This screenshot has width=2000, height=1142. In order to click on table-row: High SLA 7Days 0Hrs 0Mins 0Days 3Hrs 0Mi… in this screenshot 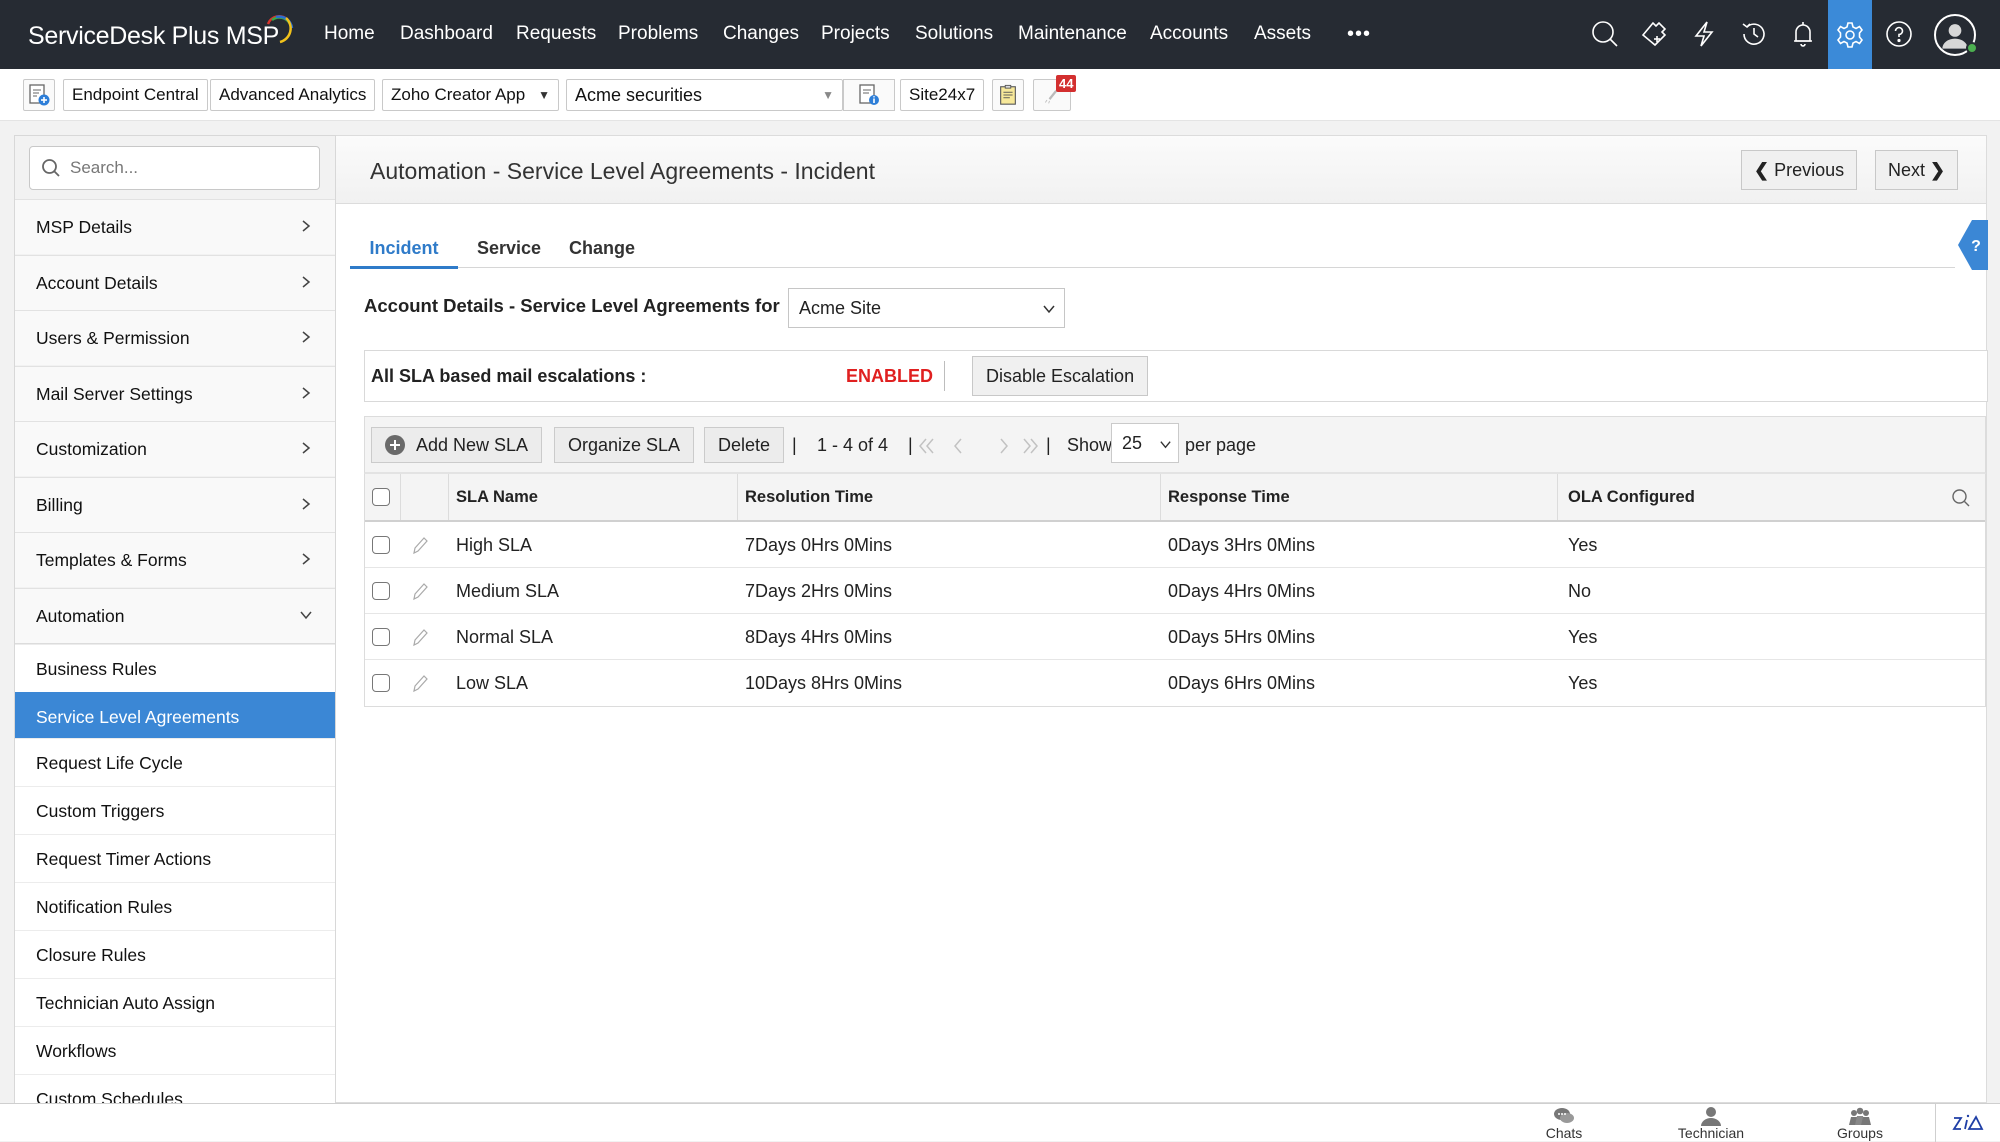, I will do `click(1175, 545)`.